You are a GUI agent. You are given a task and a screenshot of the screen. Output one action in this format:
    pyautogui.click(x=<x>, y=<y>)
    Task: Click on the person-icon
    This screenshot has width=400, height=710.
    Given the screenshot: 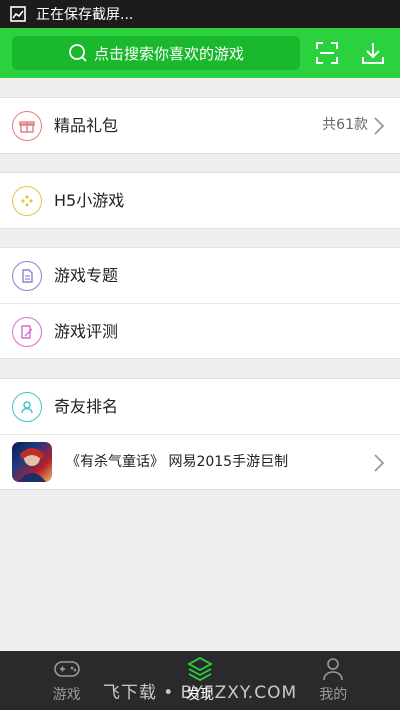 What is the action you would take?
    pyautogui.click(x=333, y=669)
    